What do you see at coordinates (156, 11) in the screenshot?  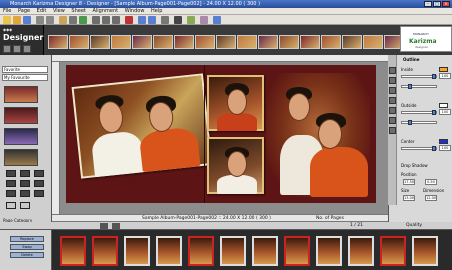 I see `menu-help: Help` at bounding box center [156, 11].